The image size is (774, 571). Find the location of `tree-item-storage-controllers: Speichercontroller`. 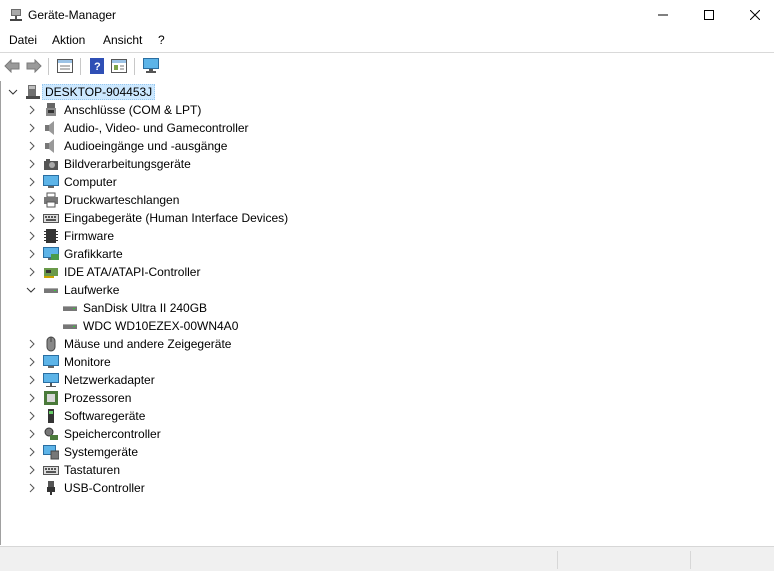

tree-item-storage-controllers: Speichercontroller is located at coordinates (351, 434).